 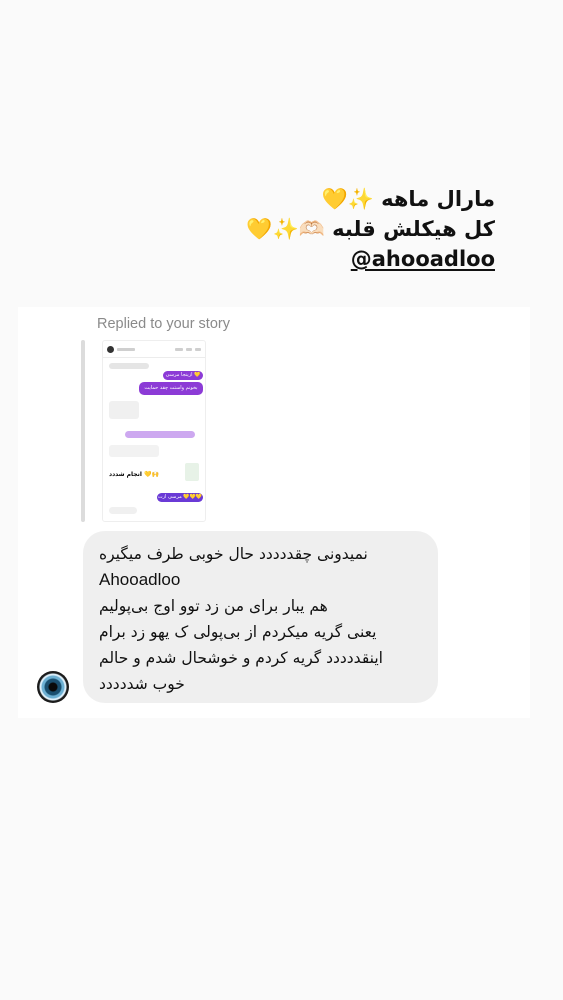 What do you see at coordinates (142, 684) in the screenshot?
I see `message-line-6: خوب شددددد` at bounding box center [142, 684].